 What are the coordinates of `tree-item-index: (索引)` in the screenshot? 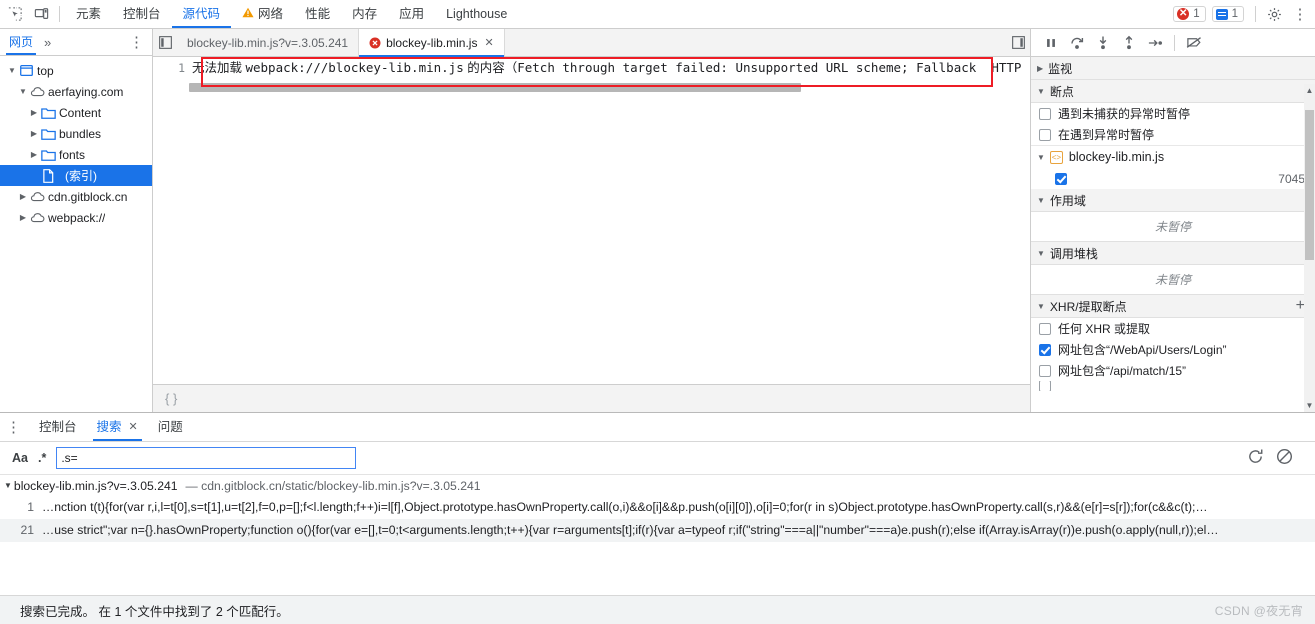 It's located at (76, 175).